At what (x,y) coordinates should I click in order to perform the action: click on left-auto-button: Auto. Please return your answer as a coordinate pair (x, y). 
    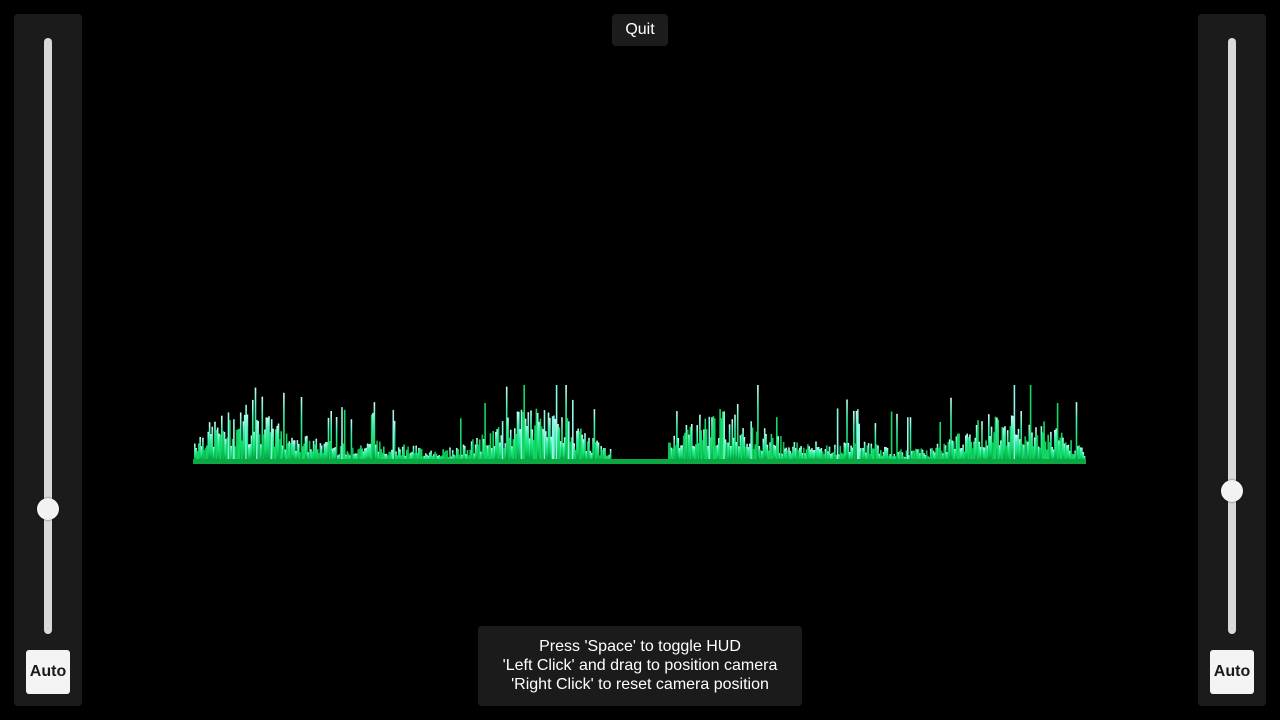
    Looking at the image, I should click on (48, 672).